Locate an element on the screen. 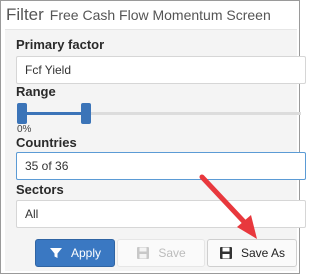 This screenshot has height=274, width=320. button-bar: Apply Save Save As is located at coordinates (151, 252).